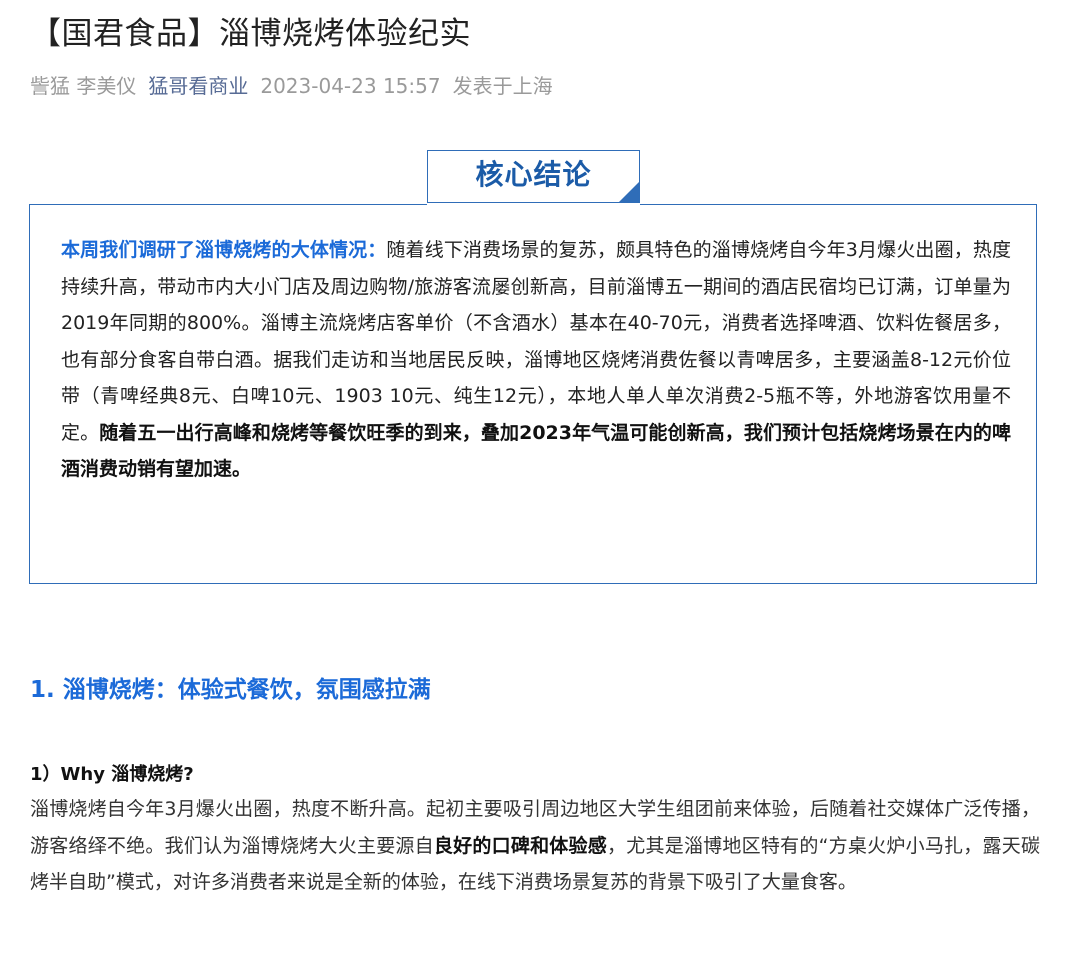  Describe the element at coordinates (224, 250) in the screenshot. I see `summary-lead: 本周我们调研了淄博烧烤的大体情况：` at that location.